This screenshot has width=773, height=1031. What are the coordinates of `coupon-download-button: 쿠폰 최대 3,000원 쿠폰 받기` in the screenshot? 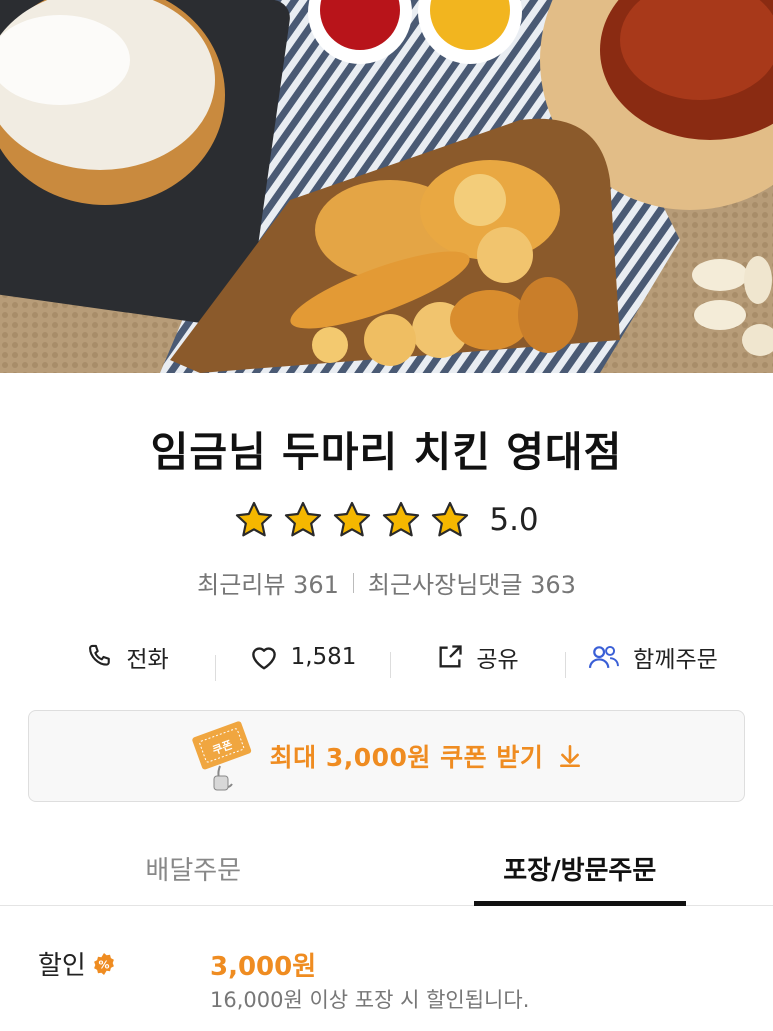 It's located at (386, 756).